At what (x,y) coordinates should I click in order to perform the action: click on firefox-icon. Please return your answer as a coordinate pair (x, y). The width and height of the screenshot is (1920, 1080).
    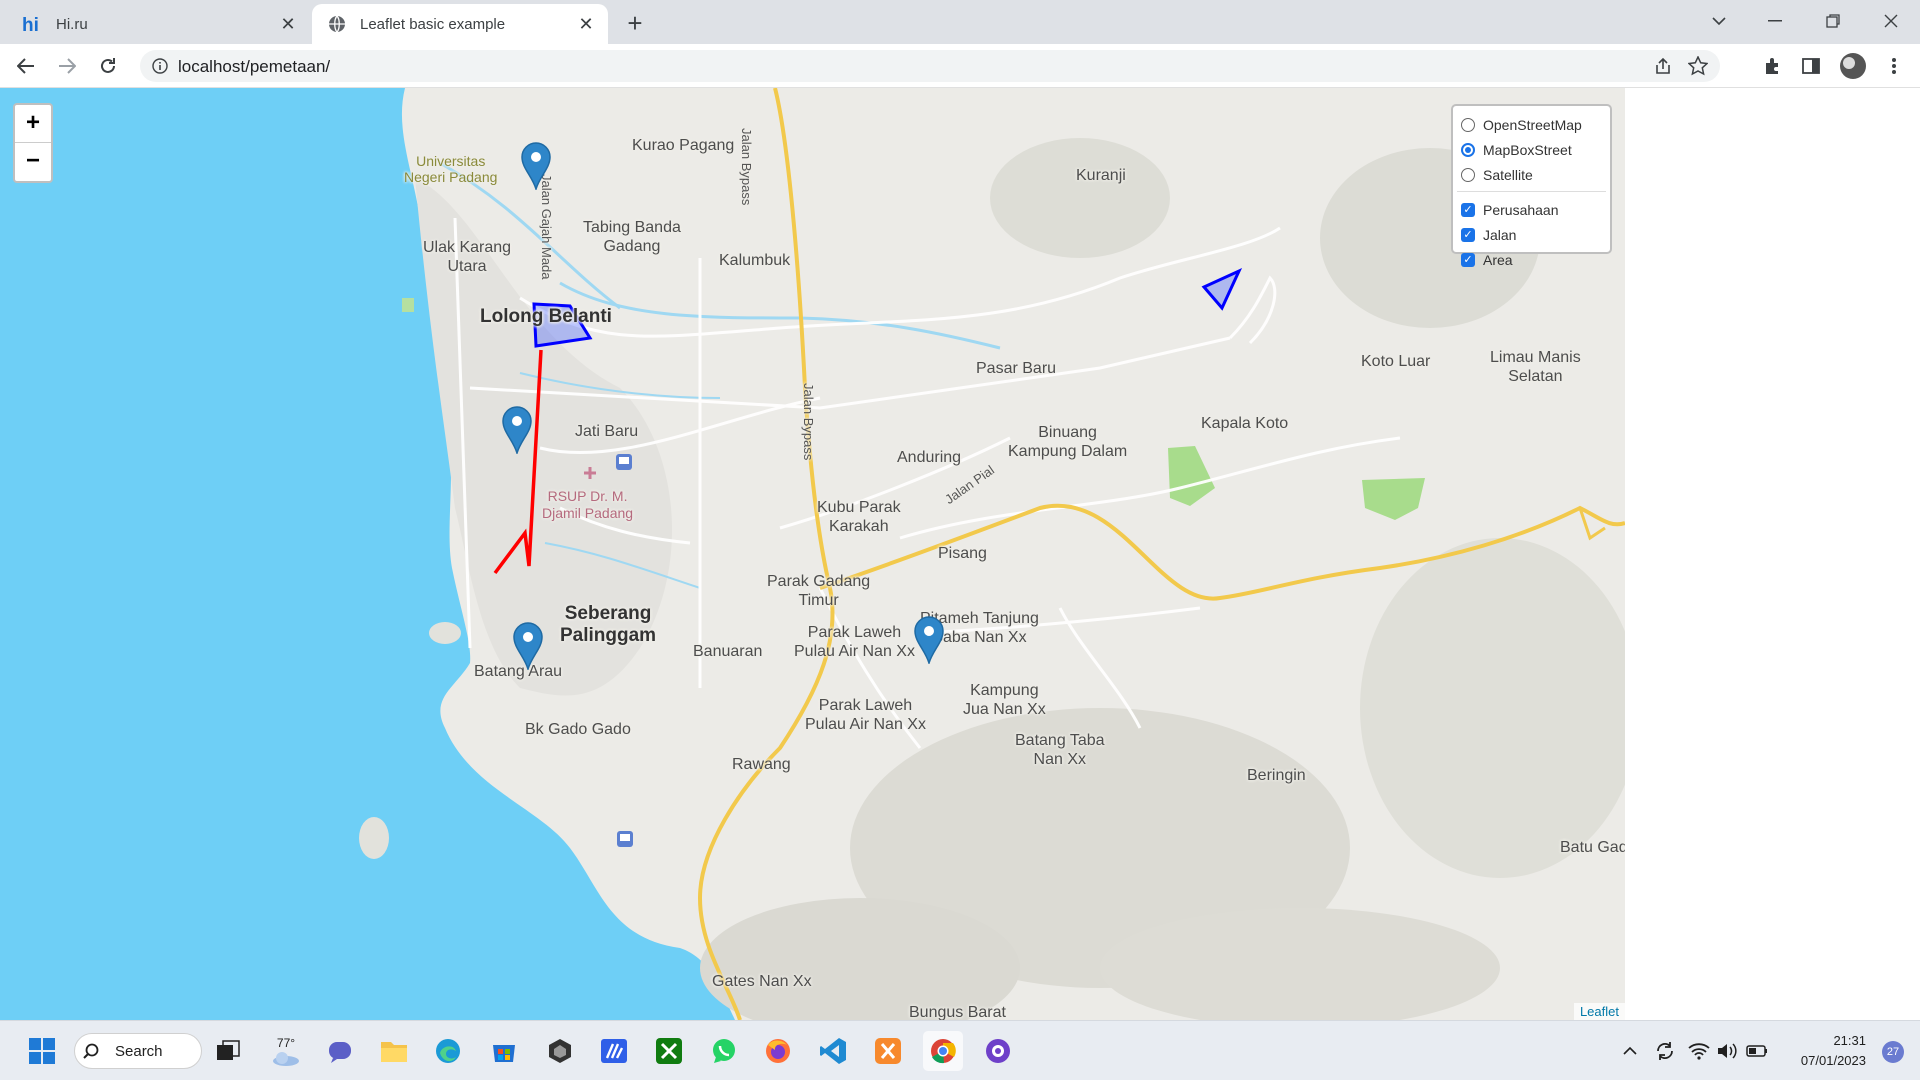
    Looking at the image, I should click on (778, 1051).